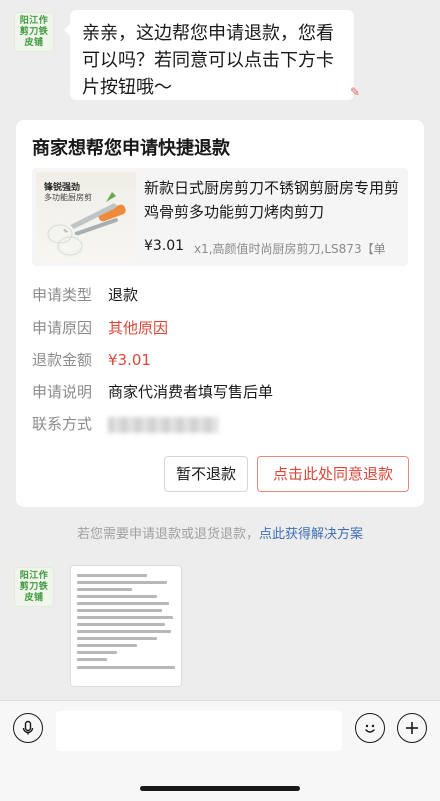 This screenshot has width=440, height=801. What do you see at coordinates (62, 392) in the screenshot?
I see `row-label: 申请说明` at bounding box center [62, 392].